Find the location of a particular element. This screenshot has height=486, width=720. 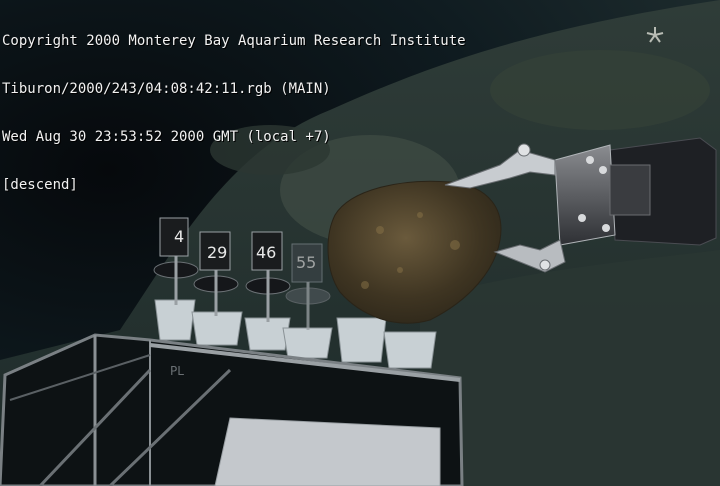

timestamp-text: Wed Aug 30 23:53:52 2000 GMT (local +7) is located at coordinates (166, 137).